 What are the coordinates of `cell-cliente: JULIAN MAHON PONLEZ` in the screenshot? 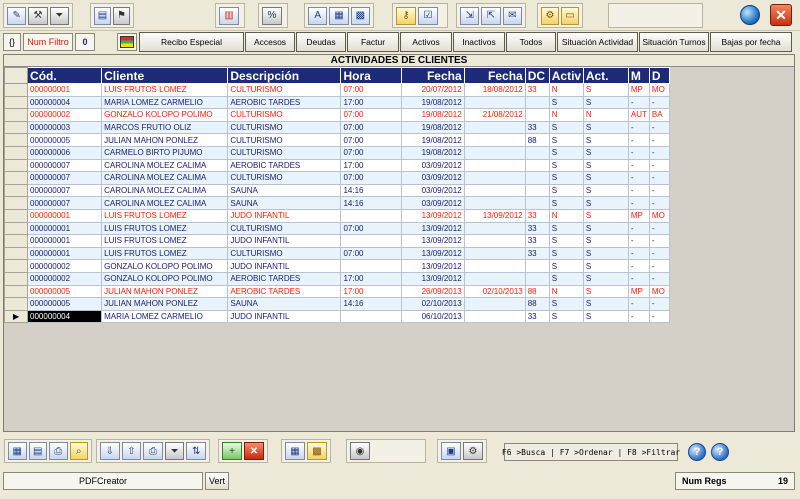 It's located at (165, 140).